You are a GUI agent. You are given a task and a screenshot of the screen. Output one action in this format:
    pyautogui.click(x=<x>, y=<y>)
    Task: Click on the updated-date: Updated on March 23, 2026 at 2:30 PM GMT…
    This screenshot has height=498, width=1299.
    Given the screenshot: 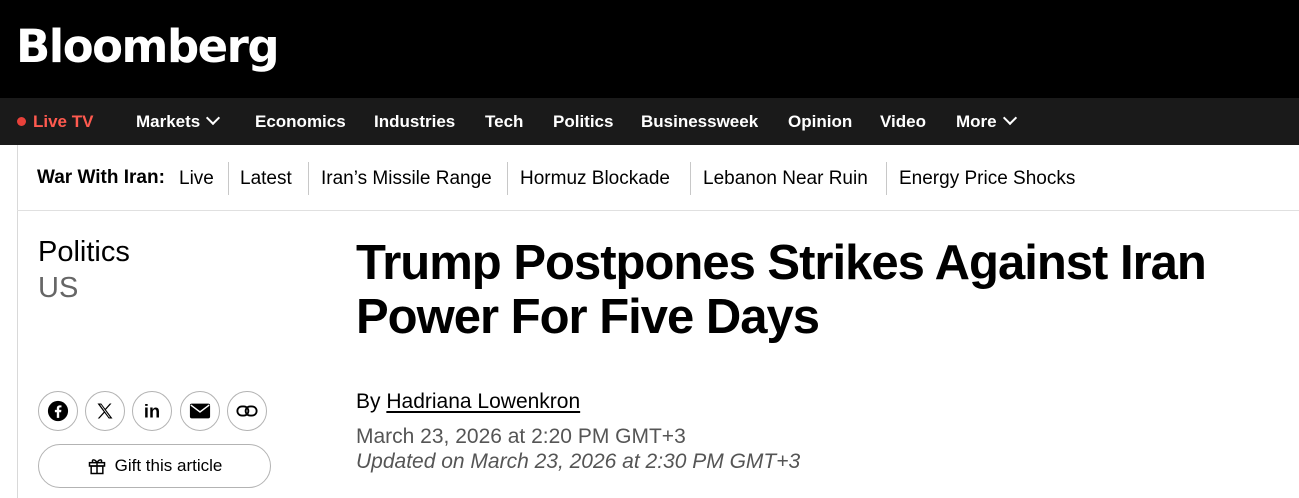 What is the action you would take?
    pyautogui.click(x=578, y=461)
    